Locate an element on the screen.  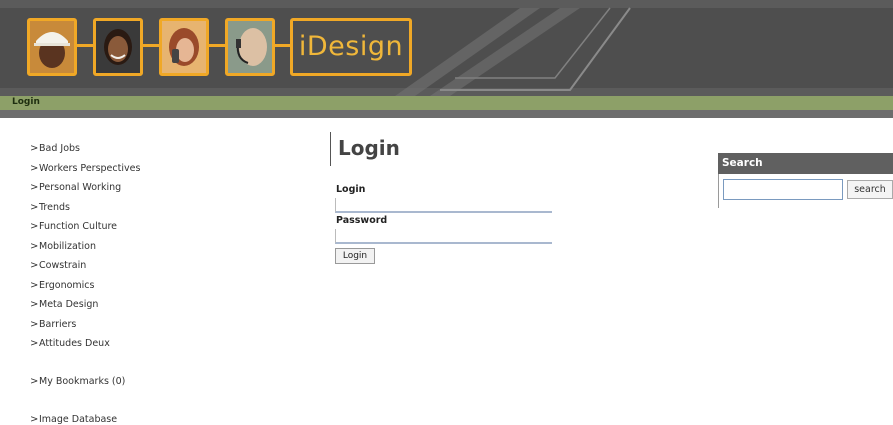
breadcrumb-current: Login is located at coordinates (26, 102).